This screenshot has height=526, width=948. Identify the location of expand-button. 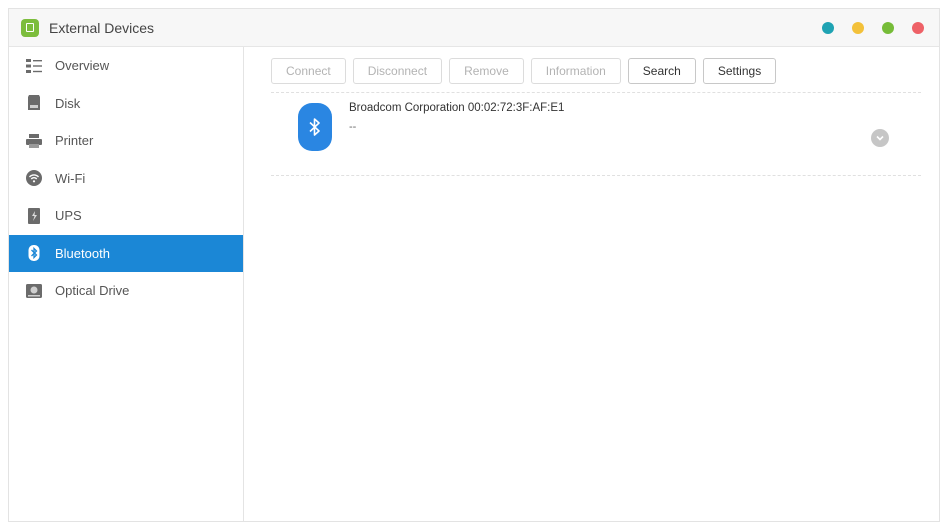
(880, 138).